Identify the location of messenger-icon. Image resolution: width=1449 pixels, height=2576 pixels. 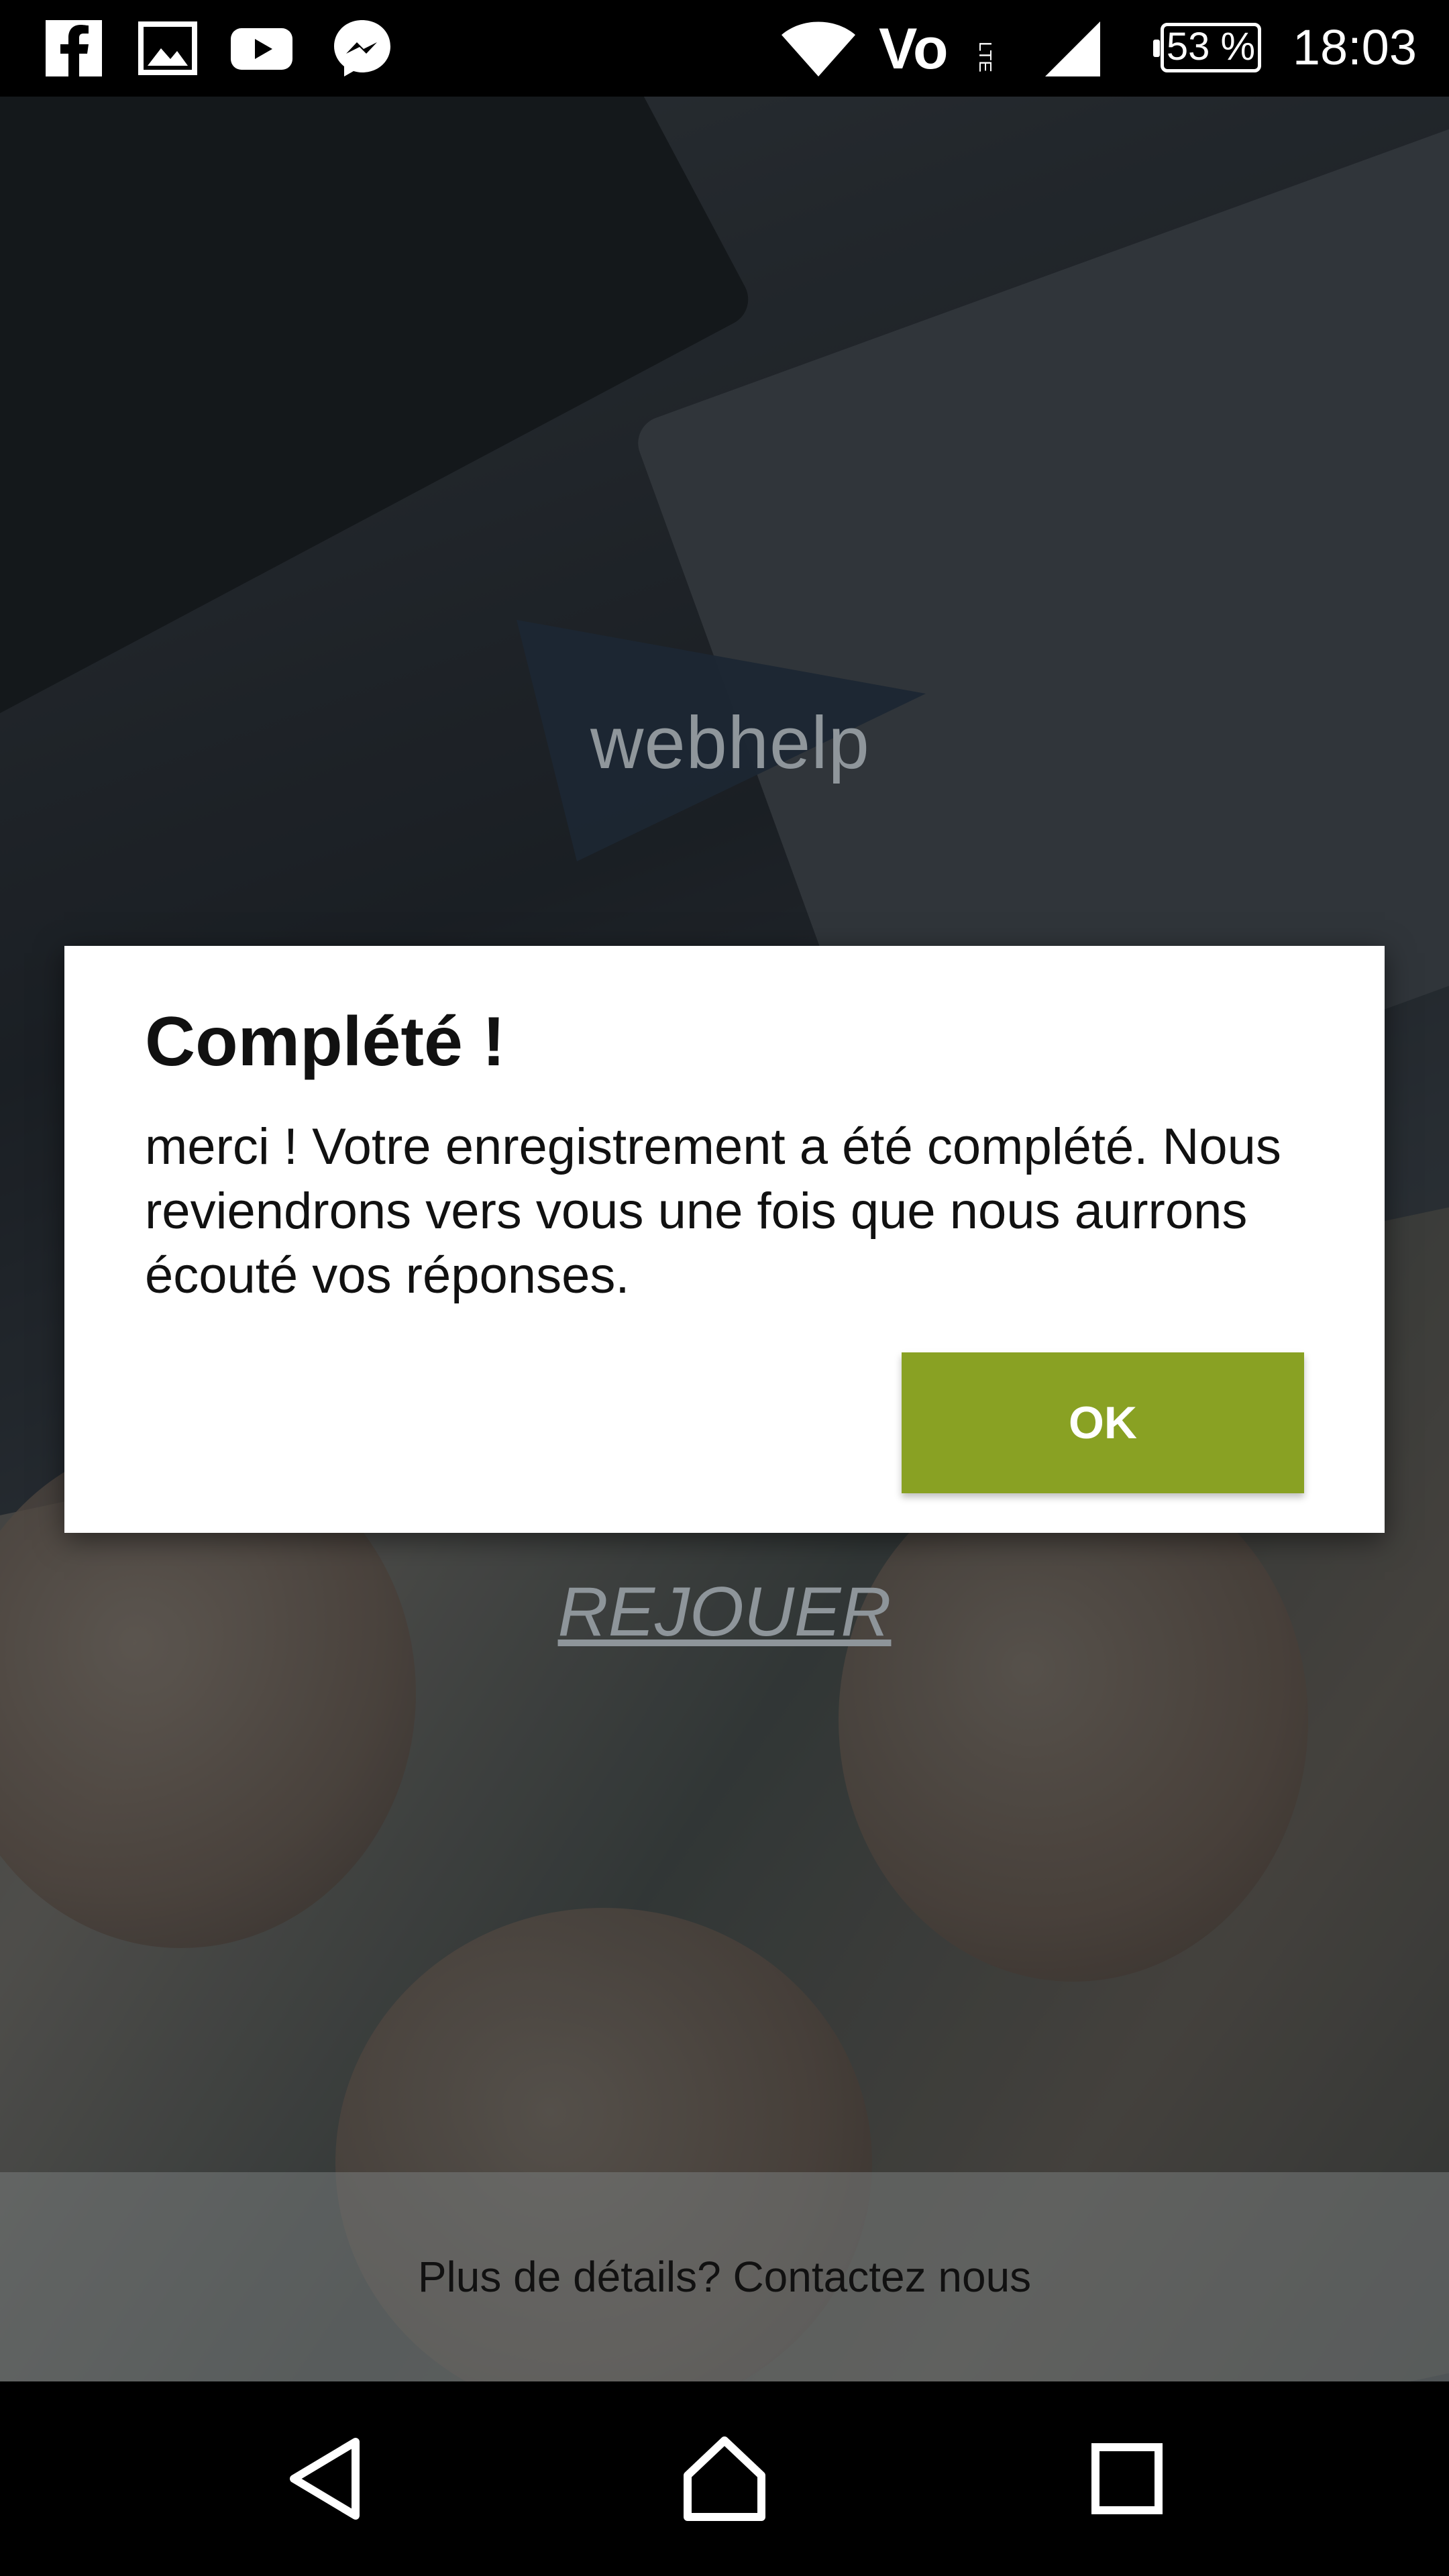
(362, 48).